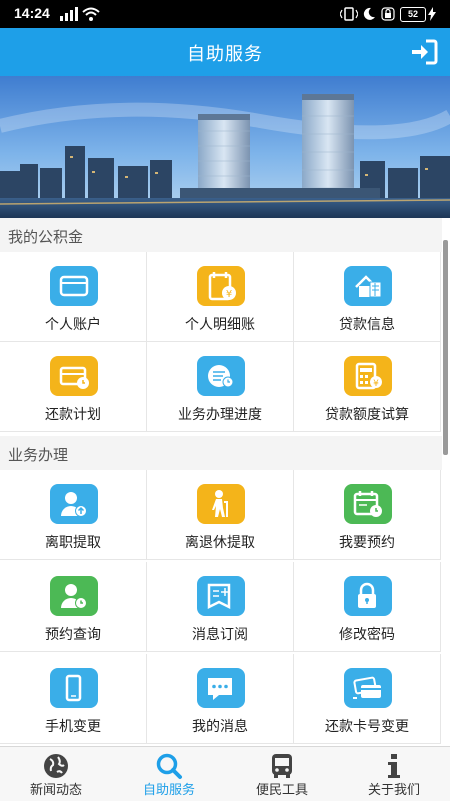 The width and height of the screenshot is (450, 801). I want to click on wifi-icon, so click(91, 14).